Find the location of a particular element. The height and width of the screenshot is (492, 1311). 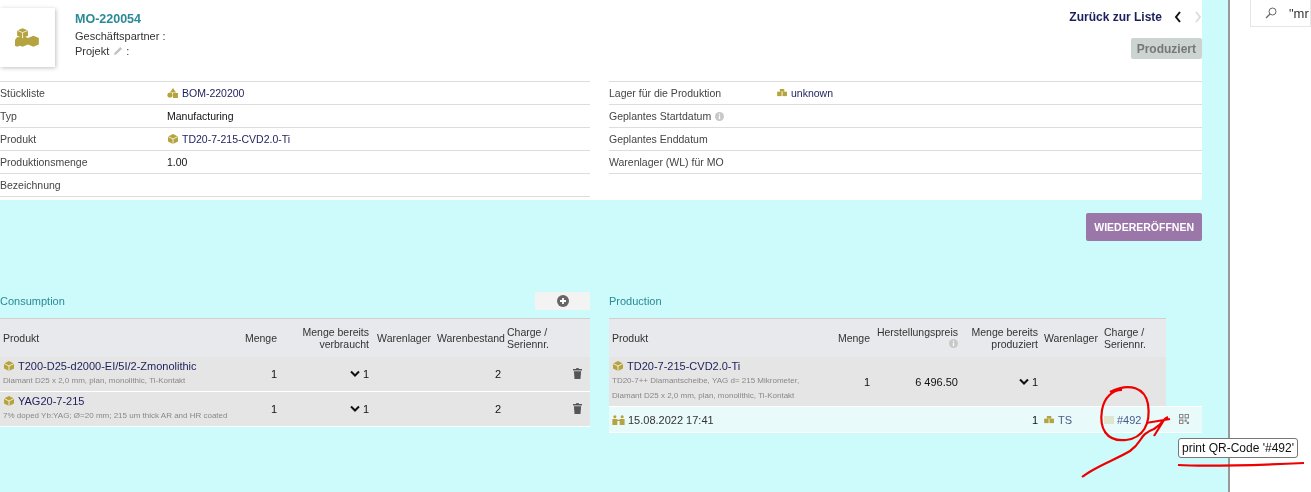

product-link: TD20-7-215-CVD2.0-Ti is located at coordinates (684, 366).